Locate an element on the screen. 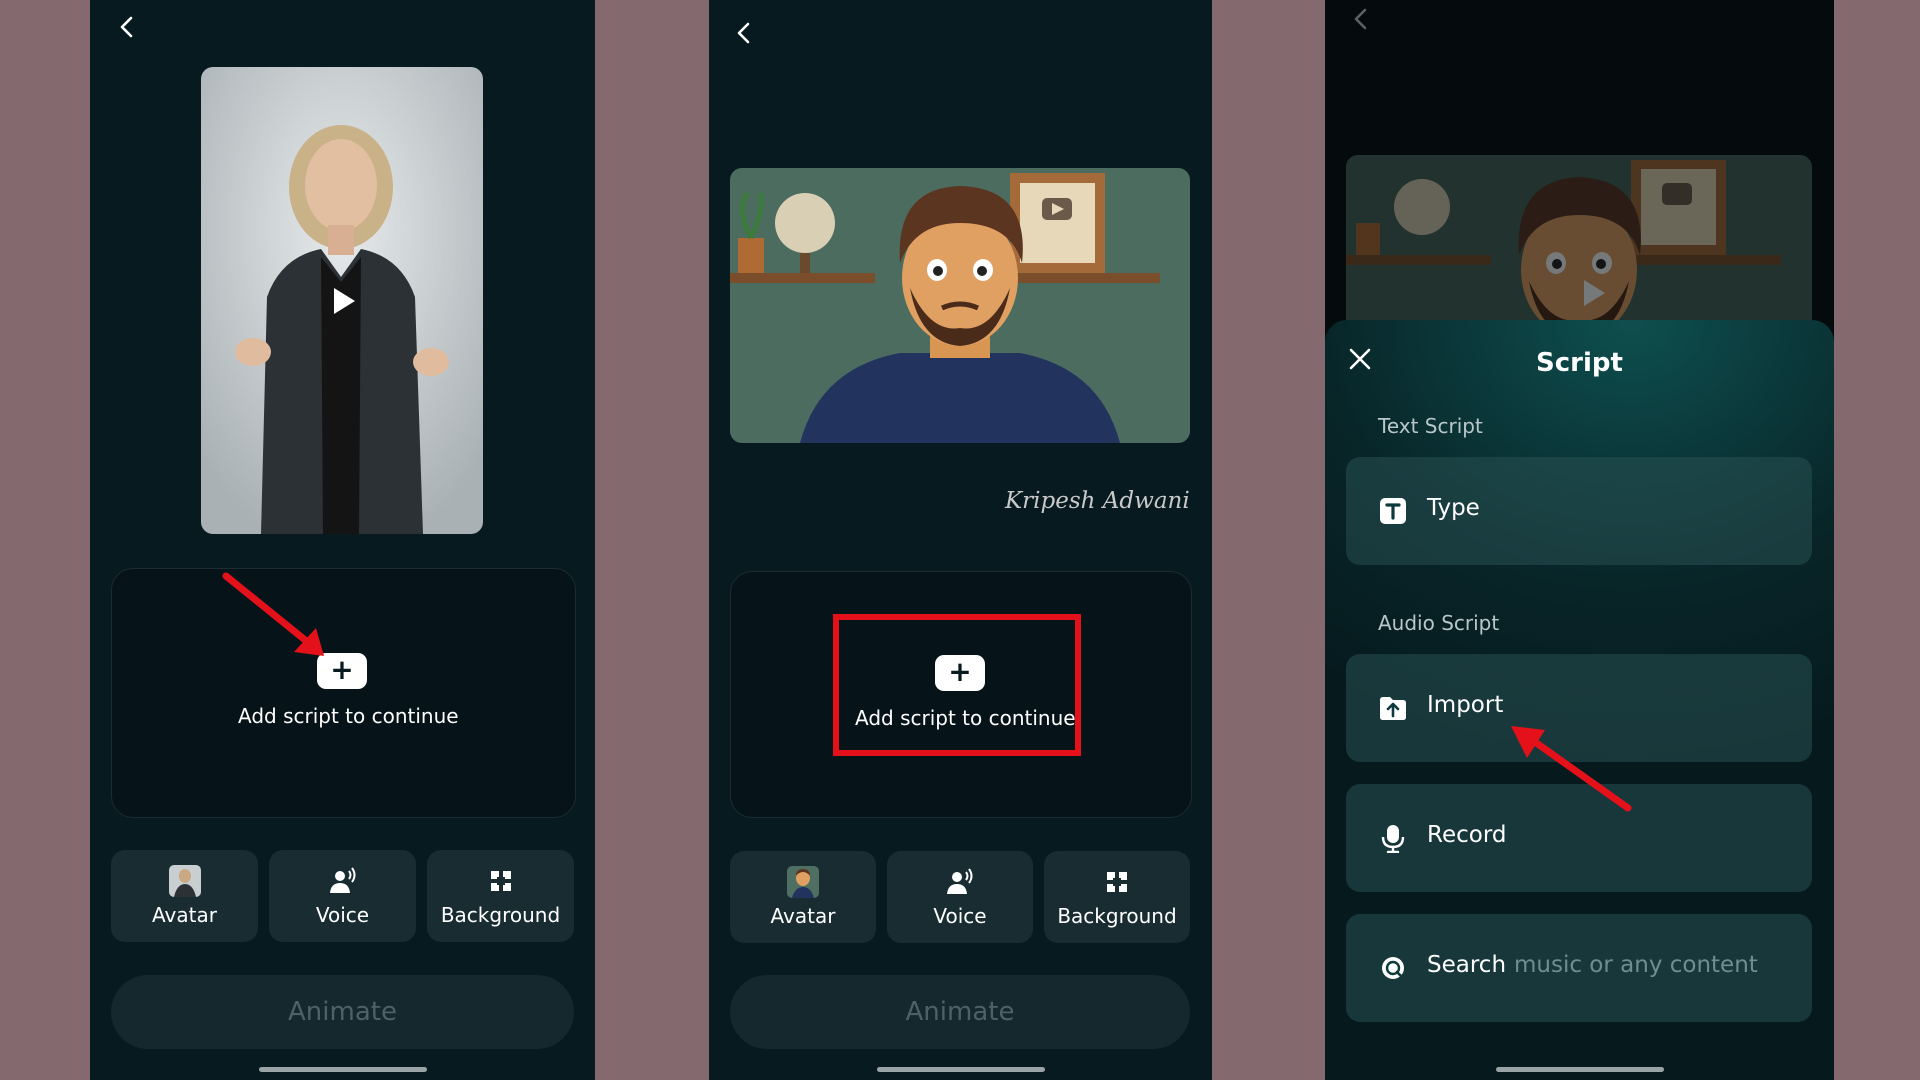  import-label: Import is located at coordinates (1465, 705).